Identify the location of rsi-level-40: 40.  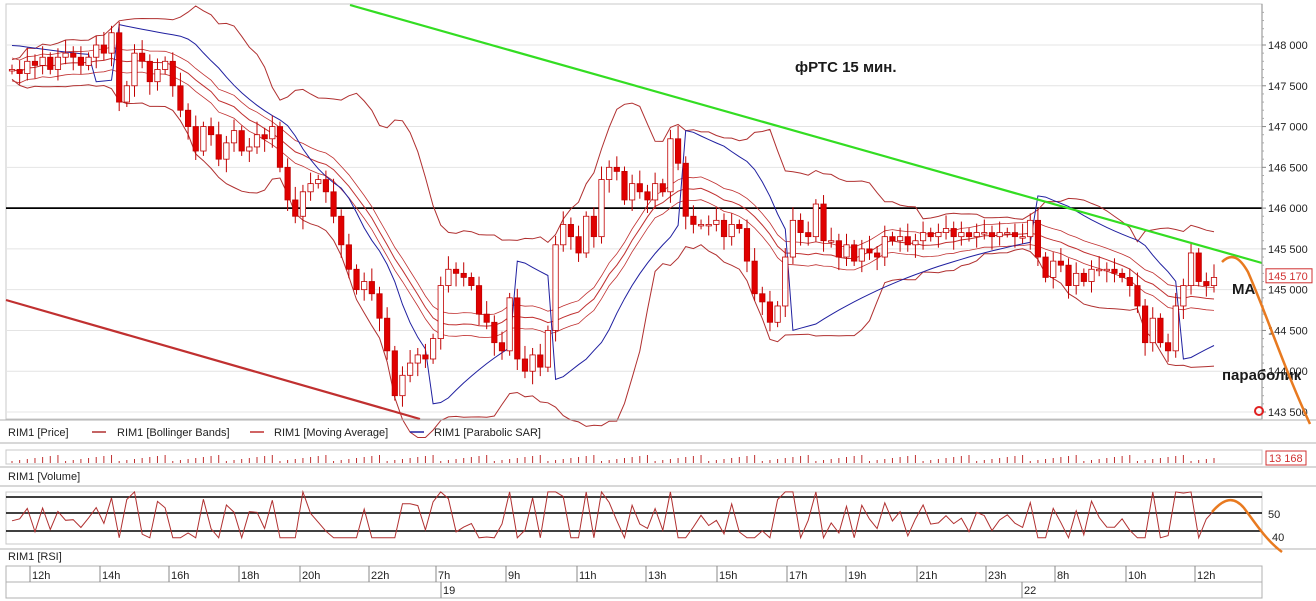
(1278, 538).